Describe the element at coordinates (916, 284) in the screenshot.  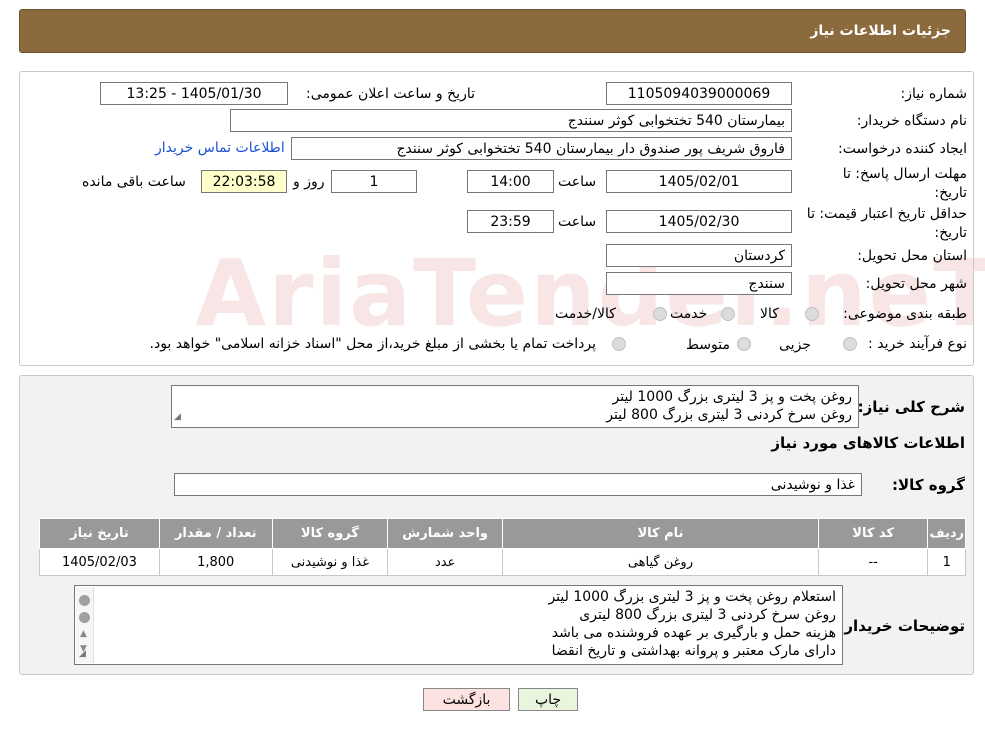
I see `city-label: شهر محل تحویل:` at that location.